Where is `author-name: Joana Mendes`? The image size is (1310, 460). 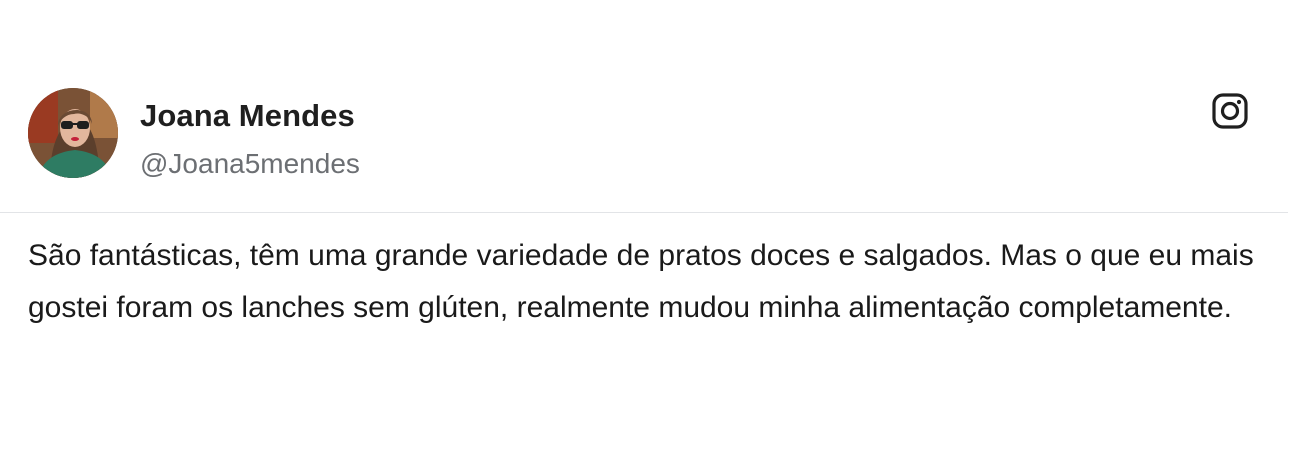
author-name: Joana Mendes is located at coordinates (247, 116).